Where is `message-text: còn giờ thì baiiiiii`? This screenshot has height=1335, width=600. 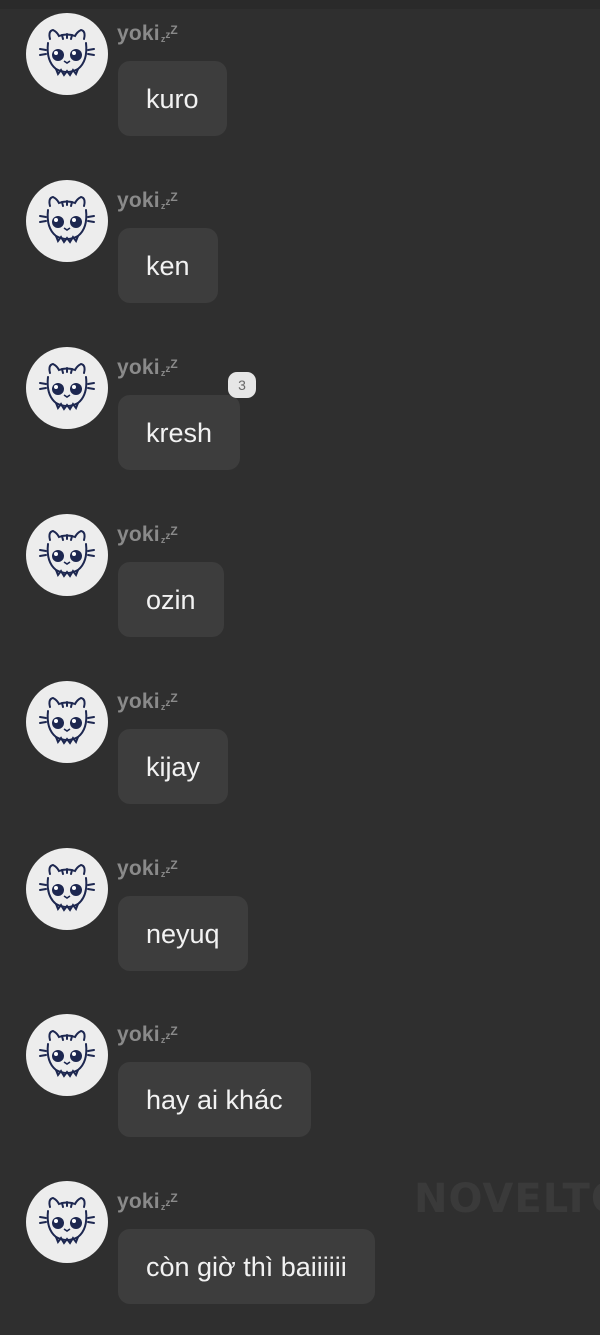
message-text: còn giờ thì baiiiiii is located at coordinates (246, 1266).